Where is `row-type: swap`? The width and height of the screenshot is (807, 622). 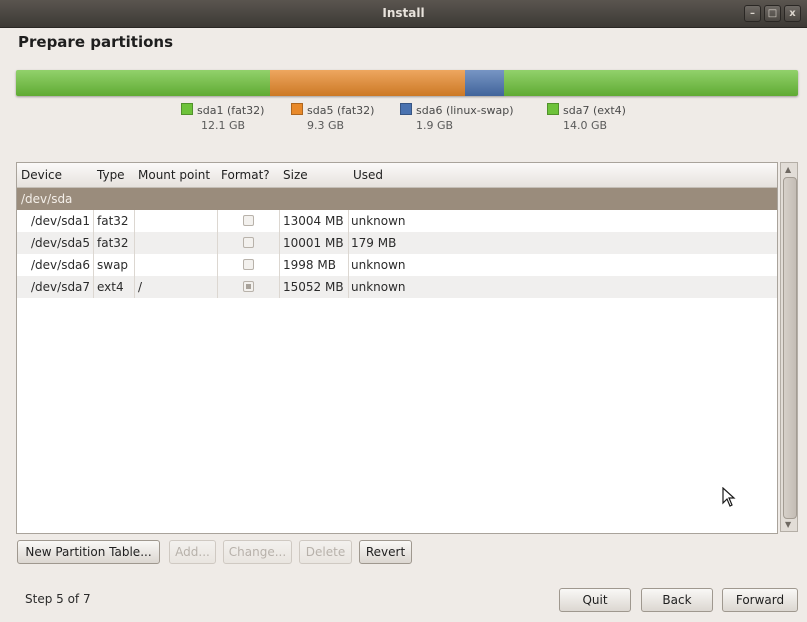 row-type: swap is located at coordinates (113, 265).